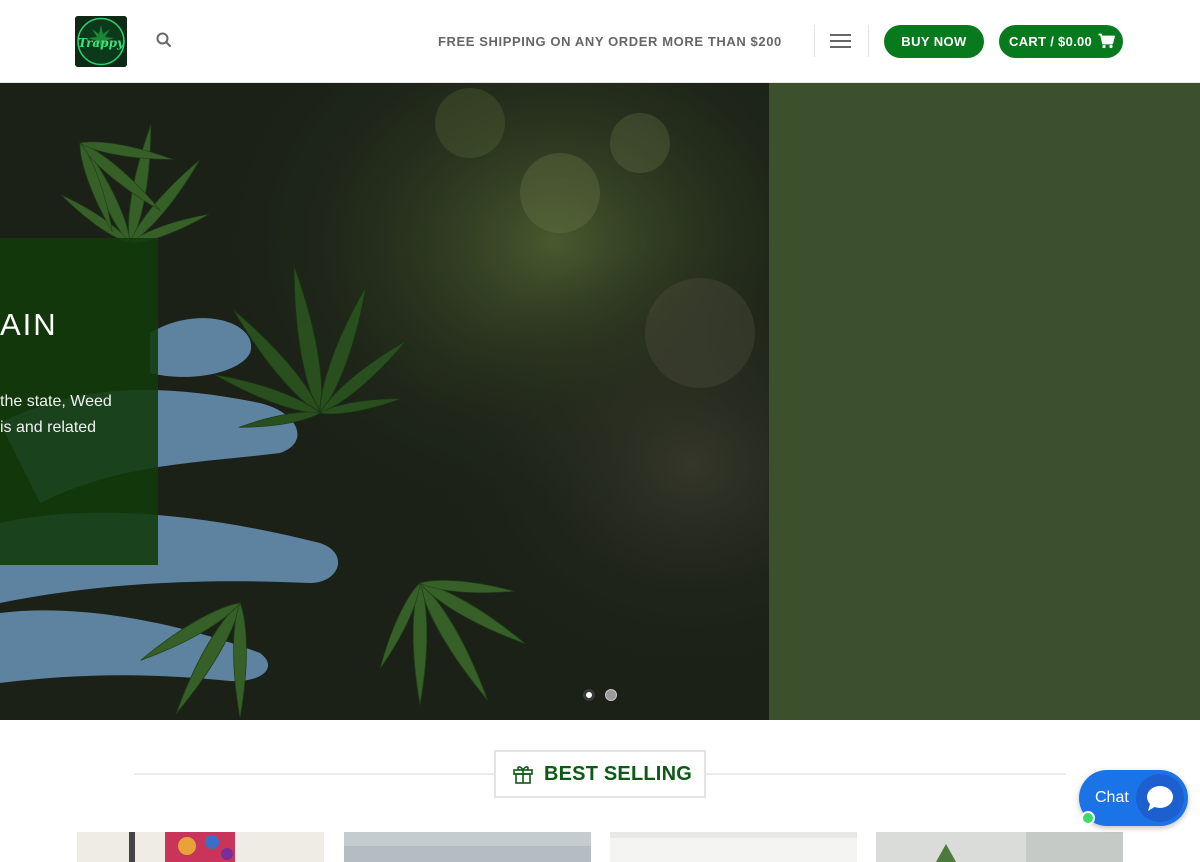  Describe the element at coordinates (29, 324) in the screenshot. I see `hero-title: AIN` at that location.